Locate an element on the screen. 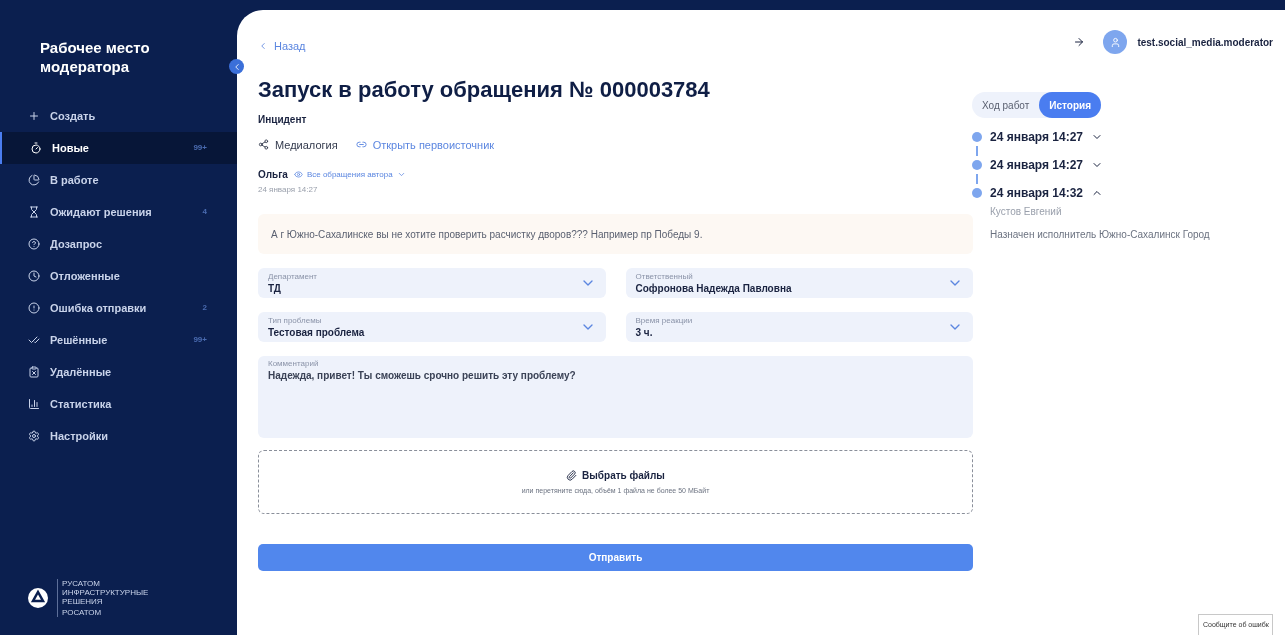 The width and height of the screenshot is (1285, 635). item-count: 2 is located at coordinates (204, 308).